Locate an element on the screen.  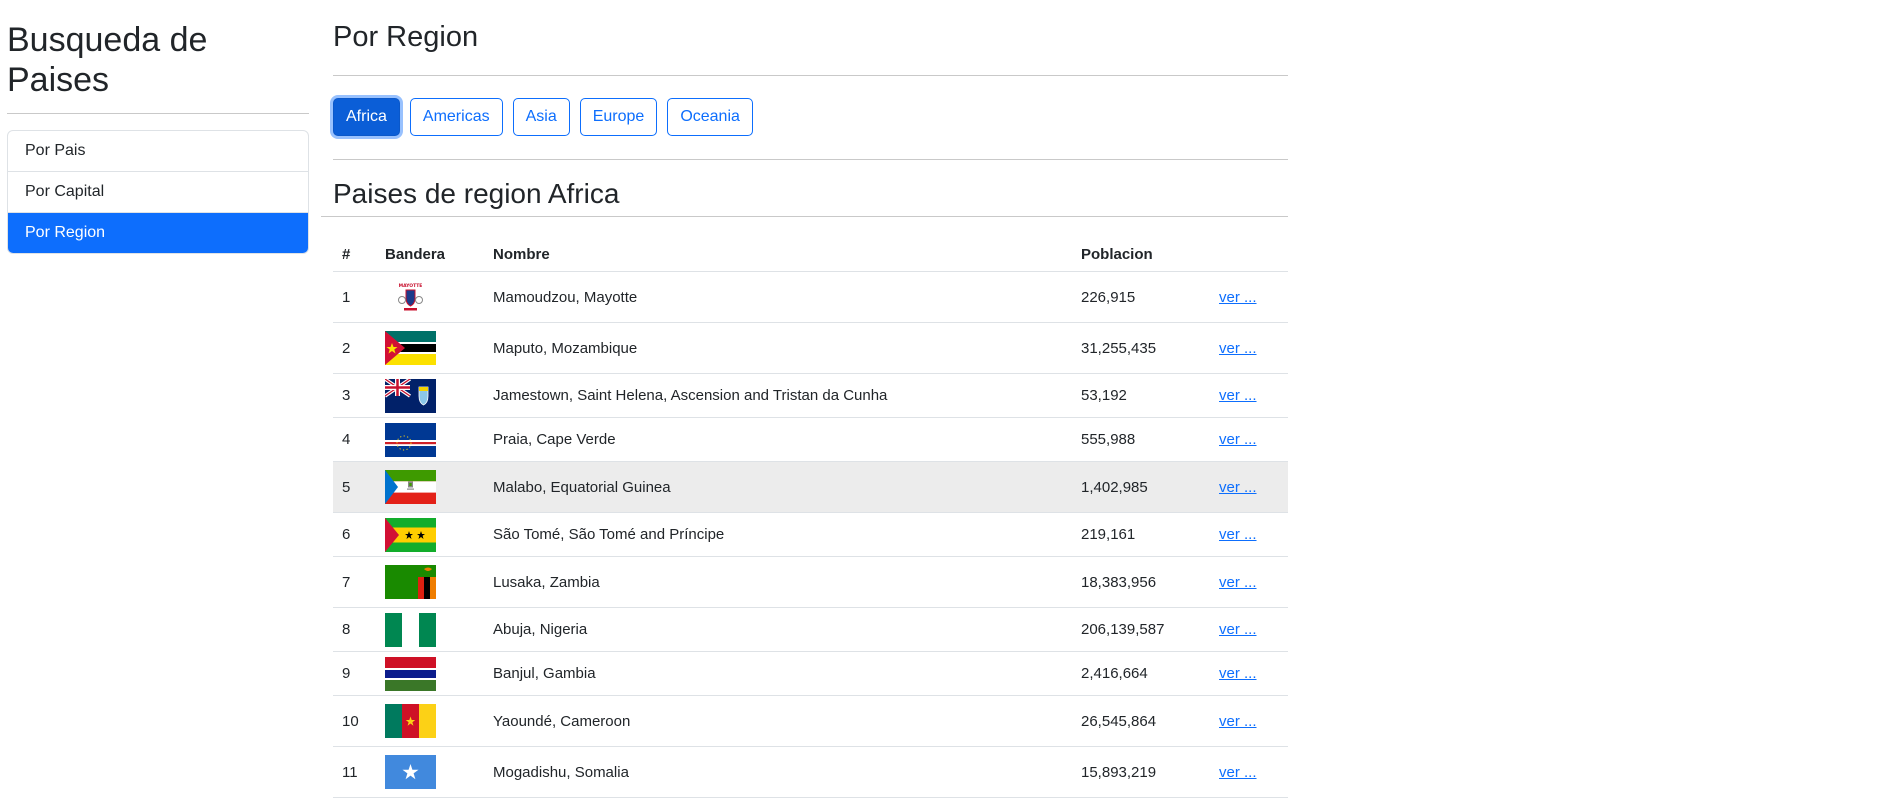
row-population: 555,988 is located at coordinates (1141, 439).